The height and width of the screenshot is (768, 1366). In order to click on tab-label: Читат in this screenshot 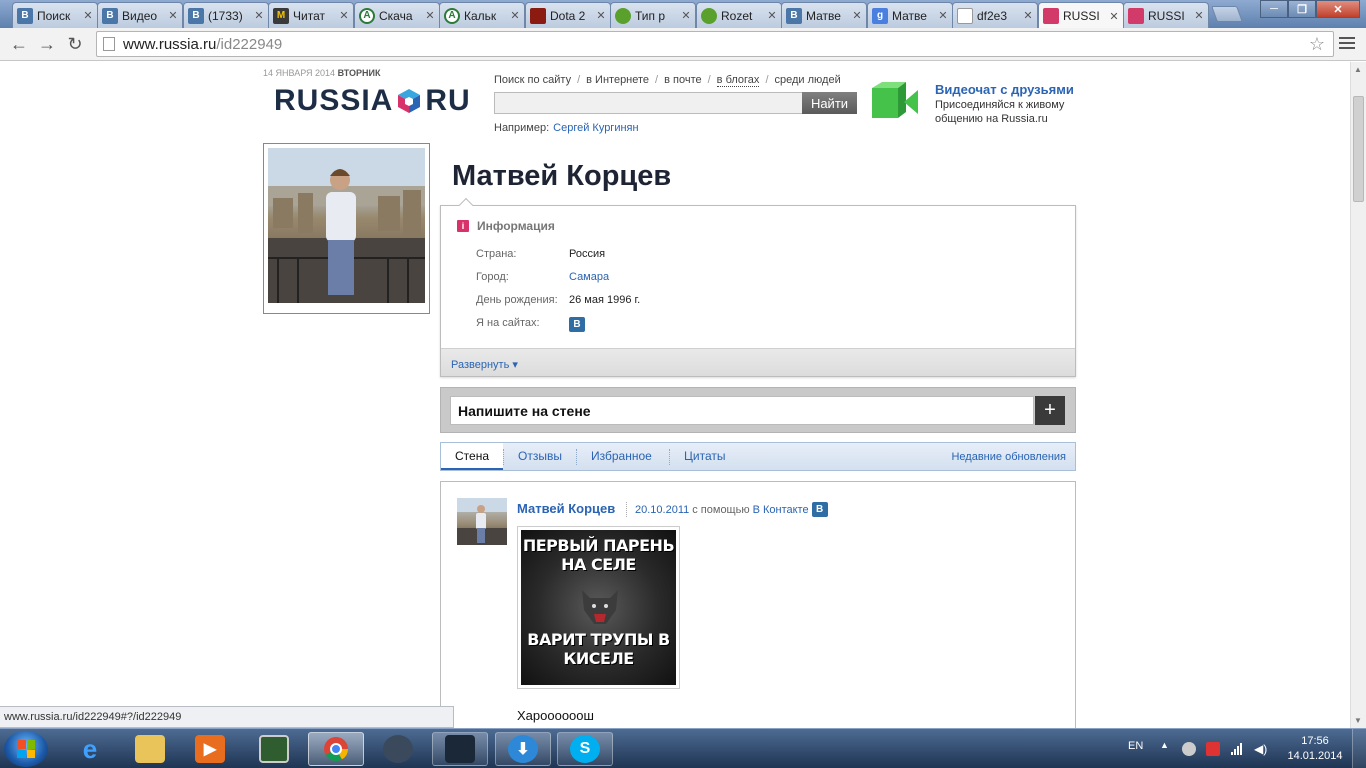, I will do `click(309, 15)`.